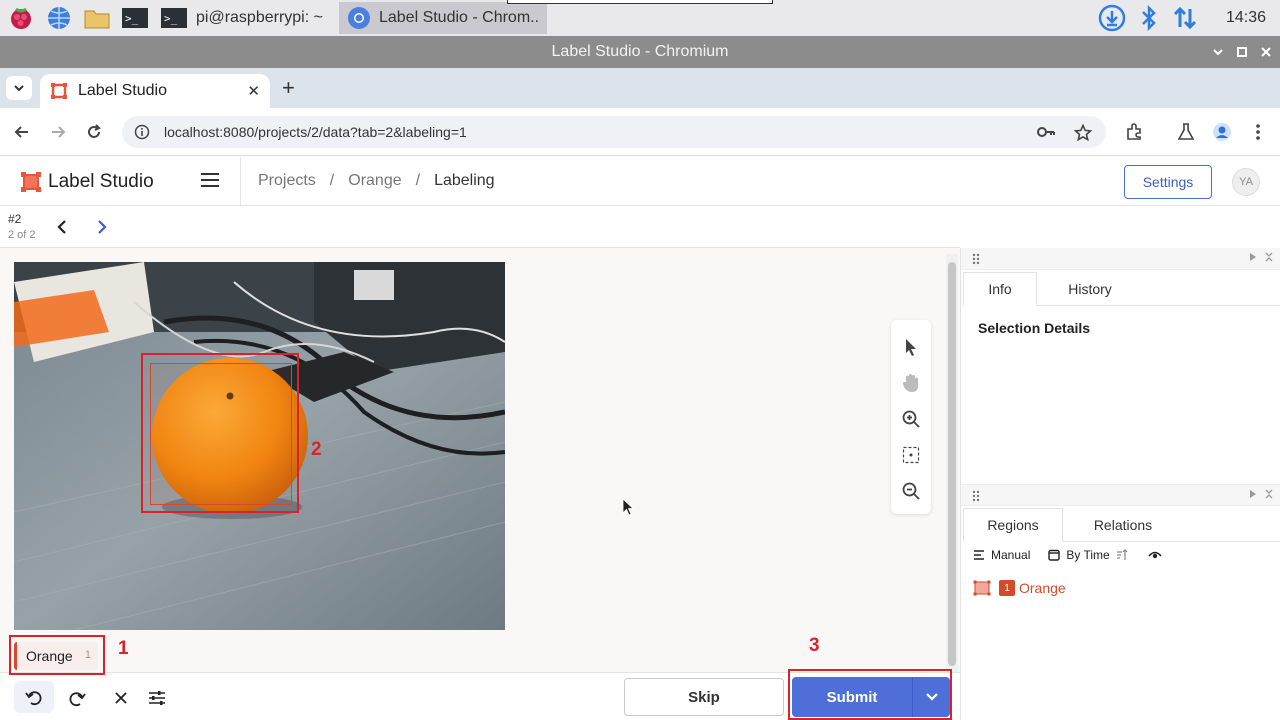 The height and width of the screenshot is (720, 1280). I want to click on browser-tabstrip: Label Studio ✕ +, so click(640, 88).